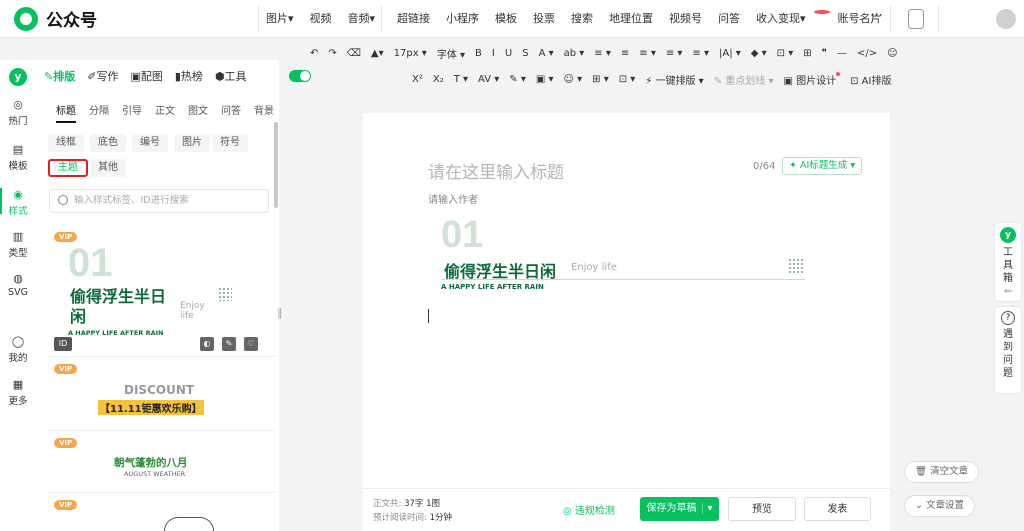  What do you see at coordinates (1008, 291) in the screenshot?
I see `collapse-arrow-icon: ⇐` at bounding box center [1008, 291].